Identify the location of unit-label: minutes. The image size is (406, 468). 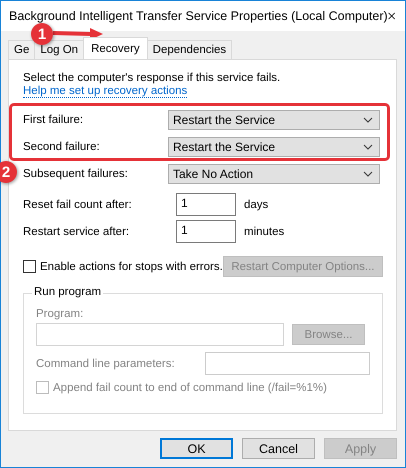
(265, 232).